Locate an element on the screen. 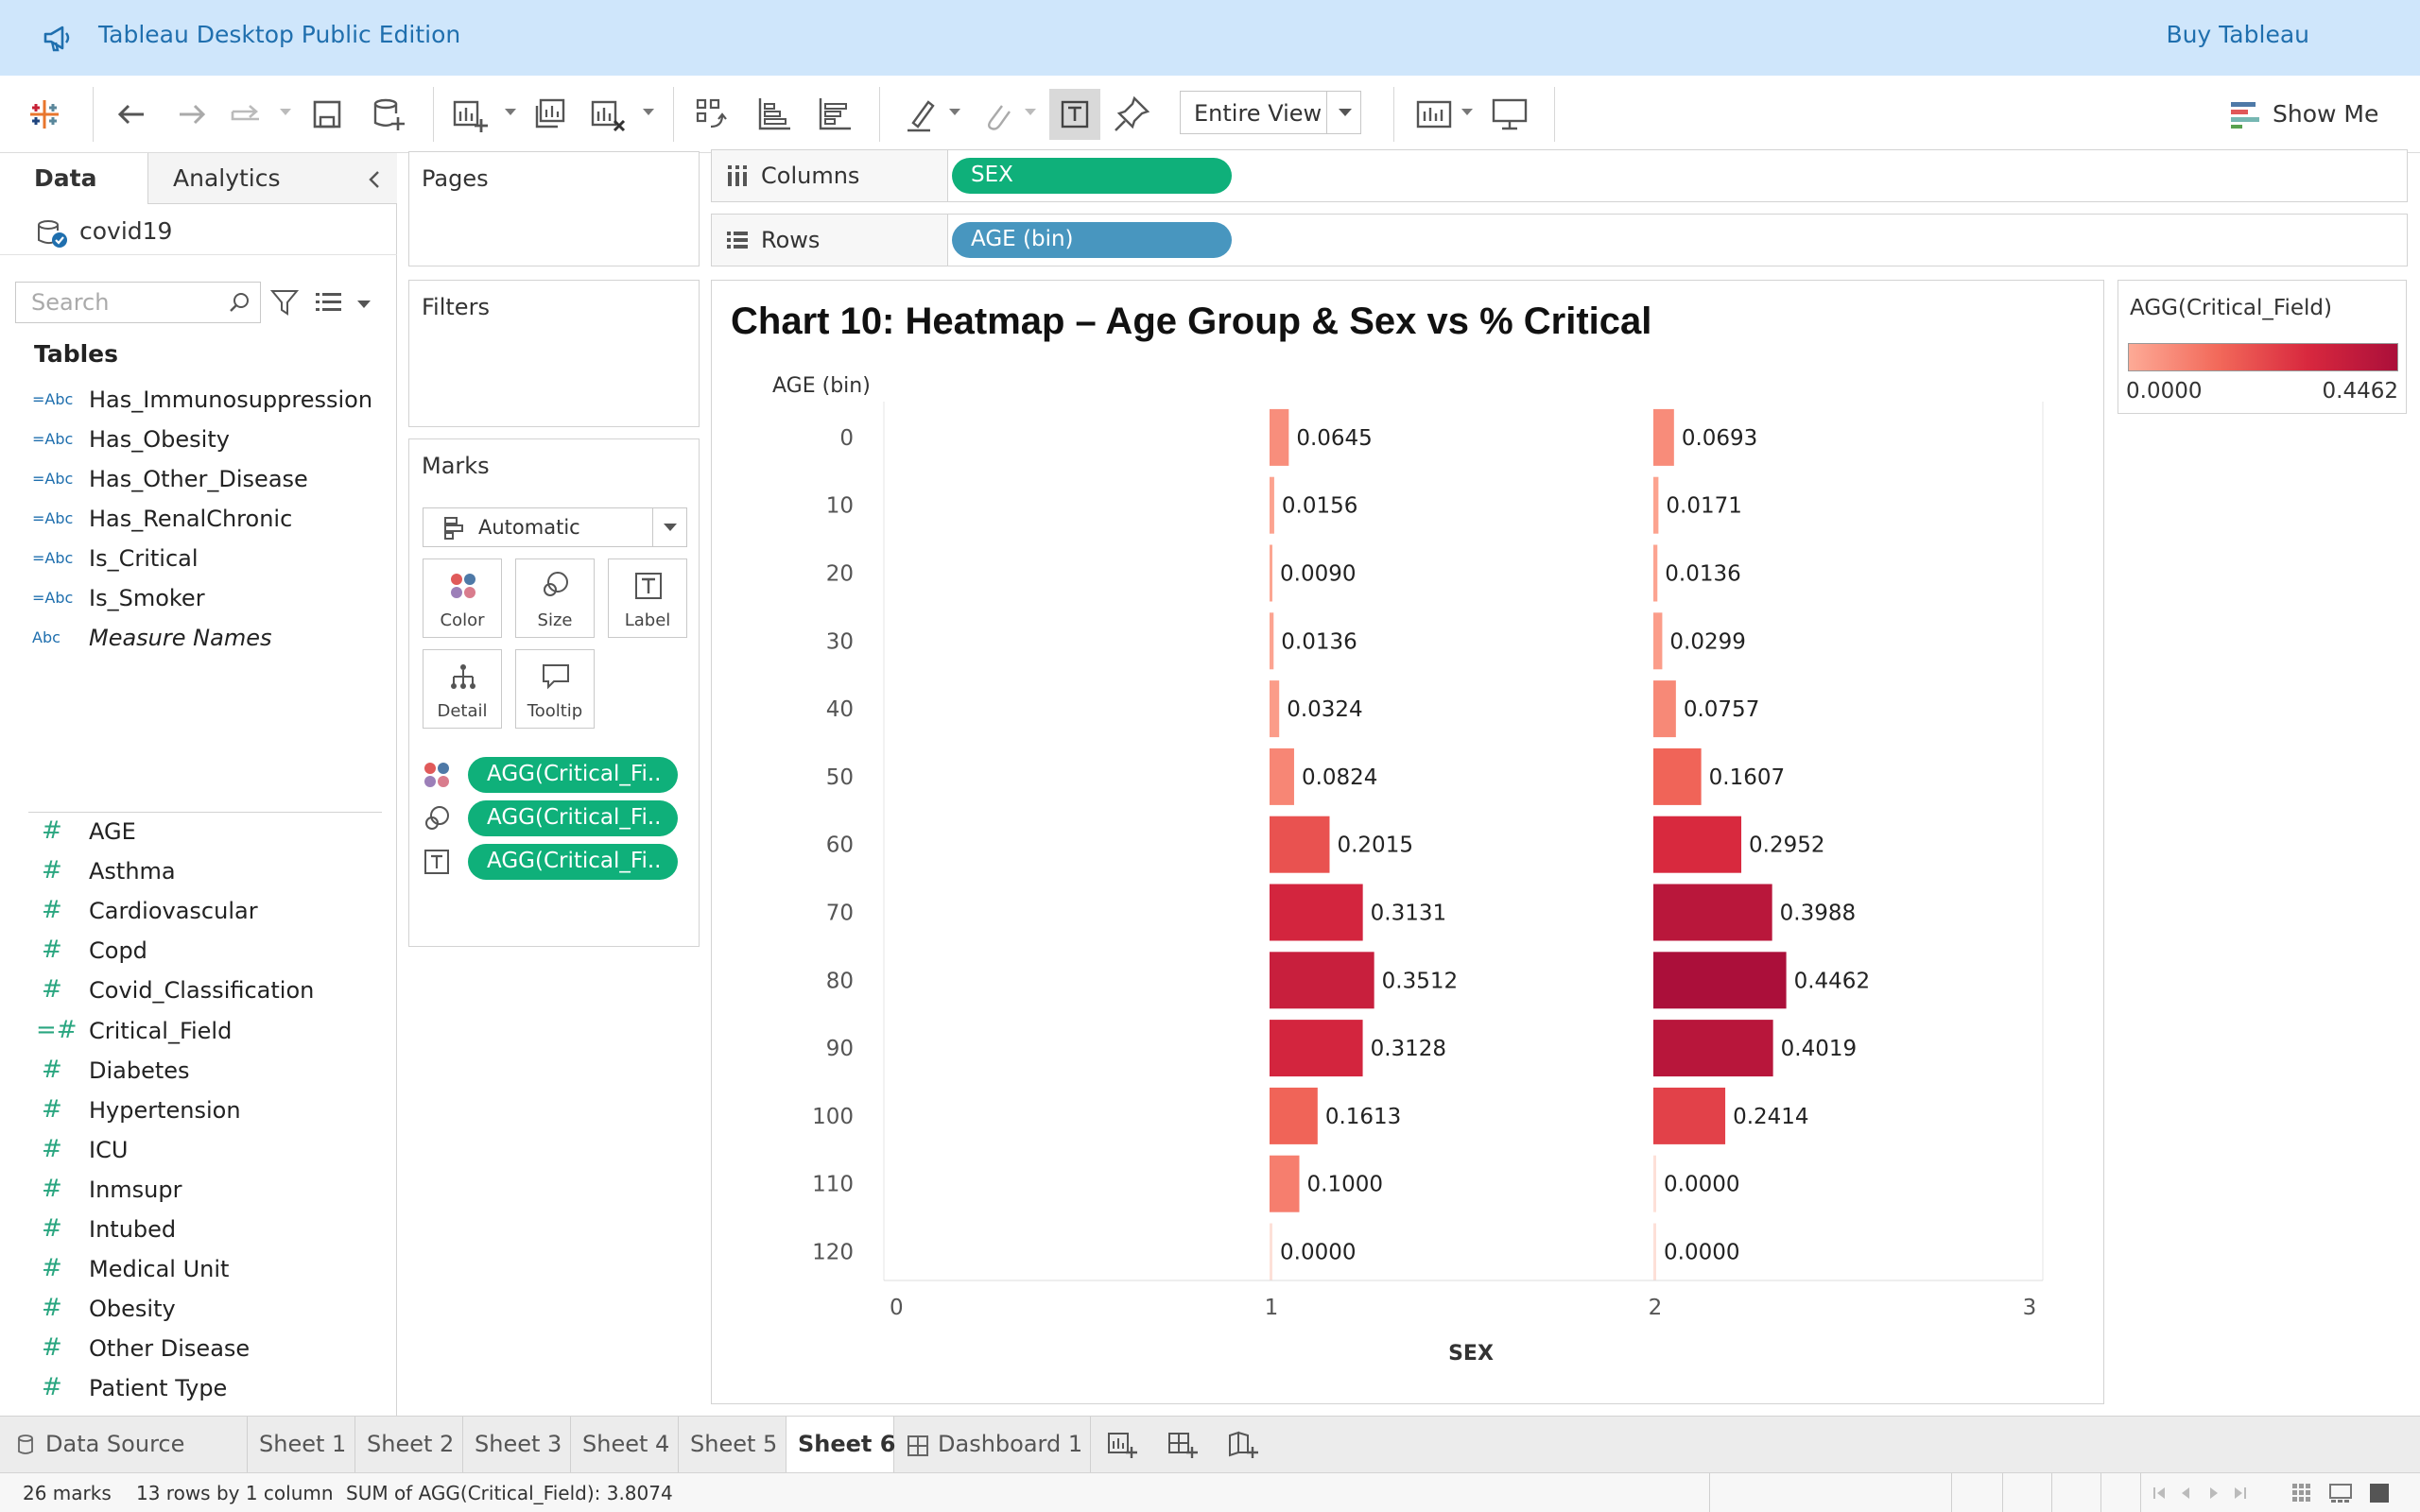 This screenshot has height=1512, width=2420. view-size-select: Entire View is located at coordinates (1270, 112).